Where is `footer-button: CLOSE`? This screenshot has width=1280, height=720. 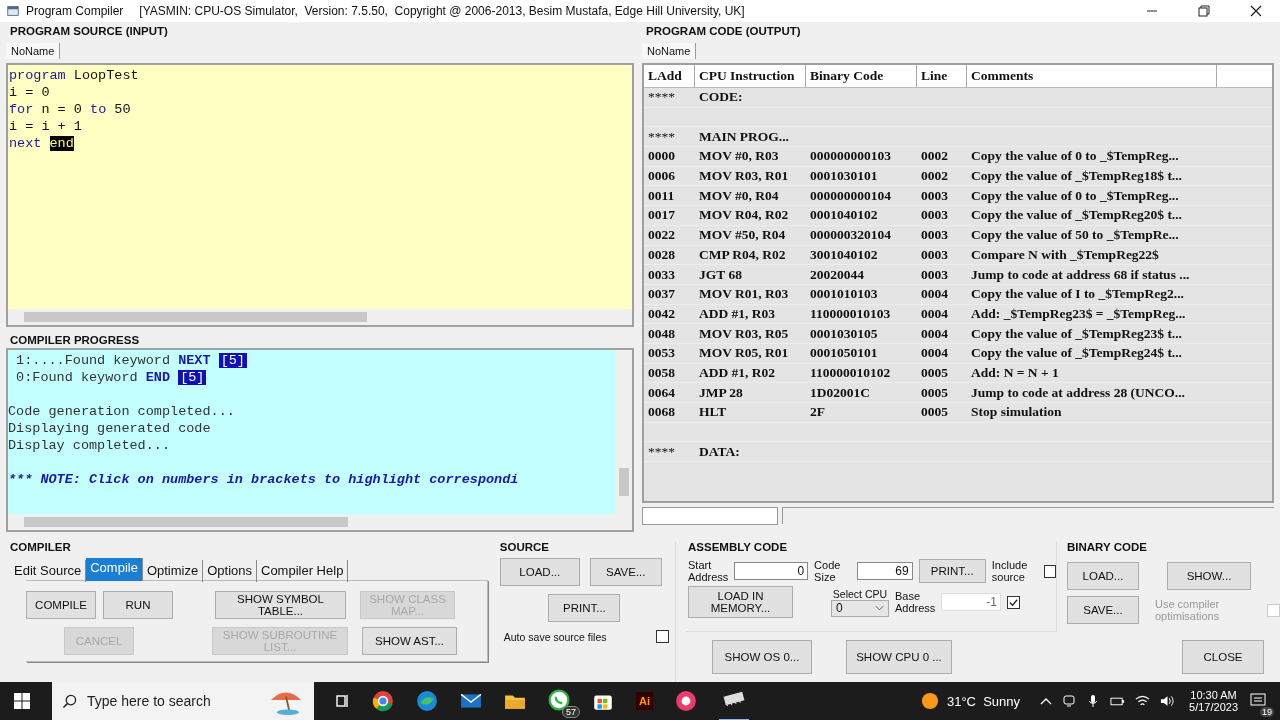
footer-button: CLOSE is located at coordinates (1223, 657).